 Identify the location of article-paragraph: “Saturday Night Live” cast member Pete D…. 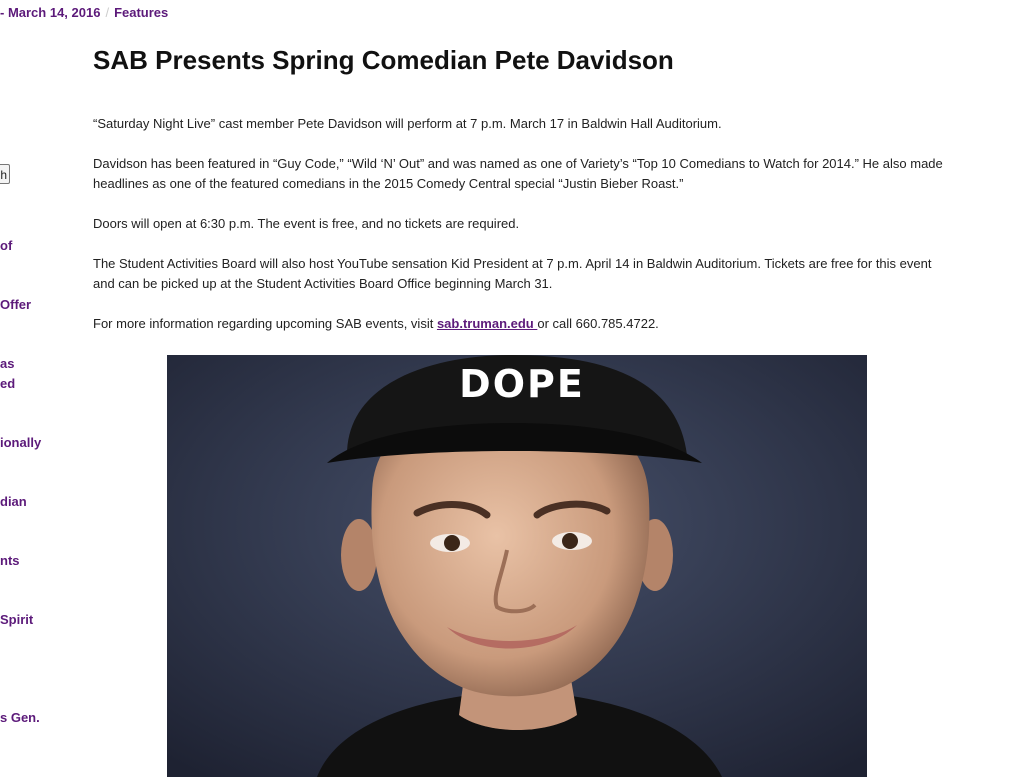
(407, 123).